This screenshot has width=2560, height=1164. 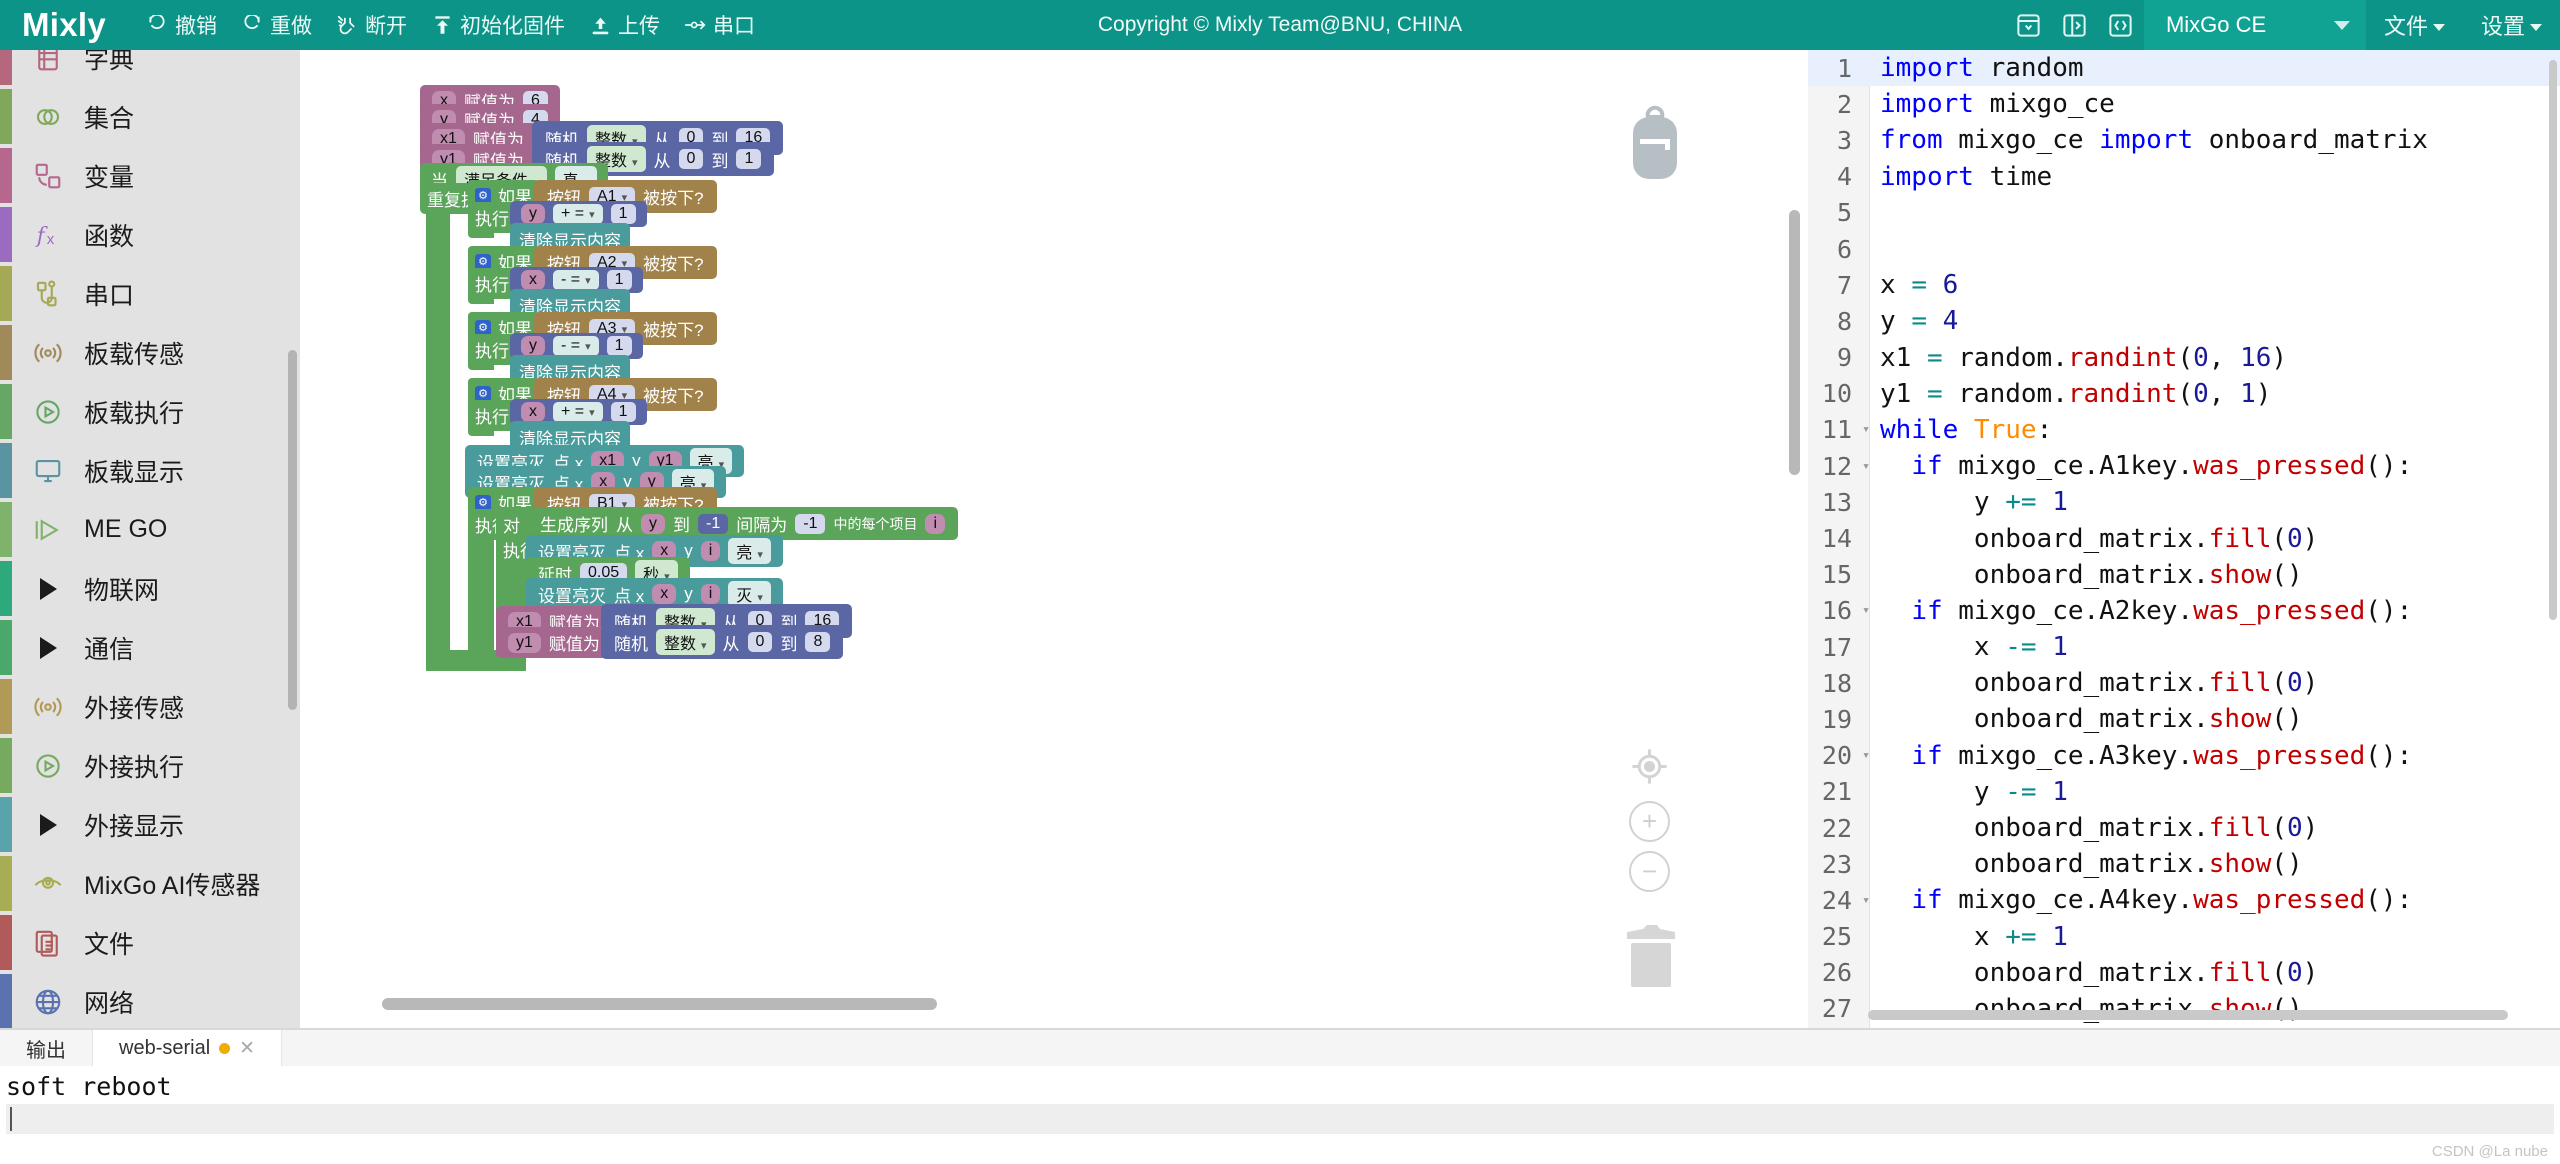 I want to click on sidebar-item-3: f x 函数, so click(x=150, y=234).